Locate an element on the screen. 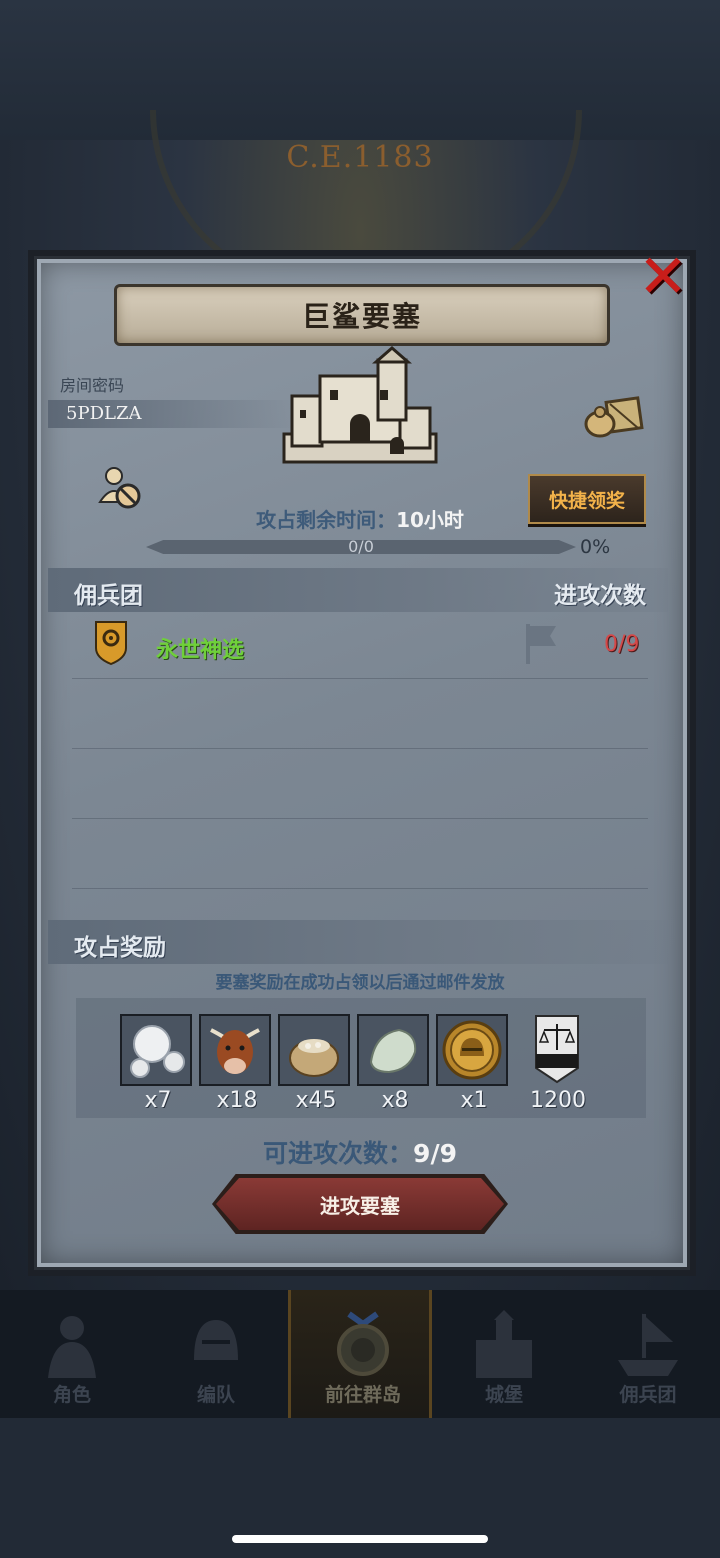 The image size is (720, 1558). stone-icon is located at coordinates (393, 1050).